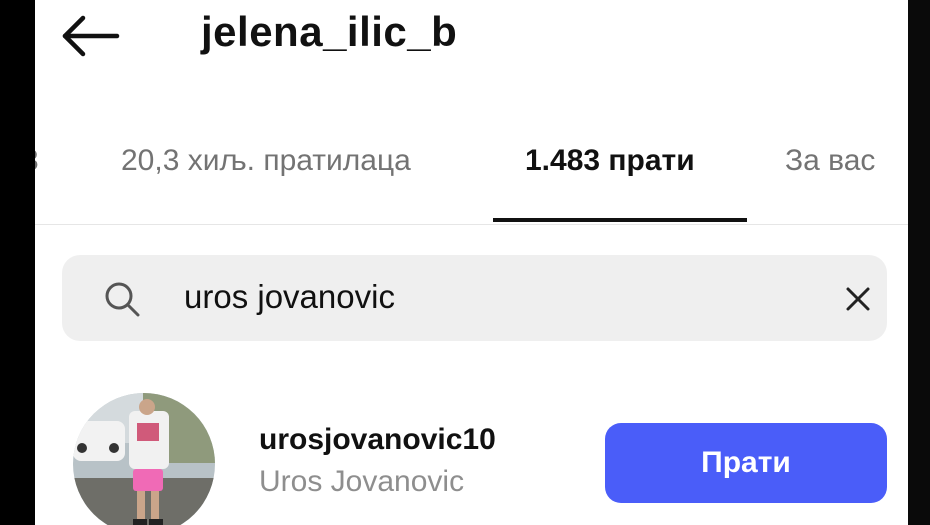 The height and width of the screenshot is (525, 930). What do you see at coordinates (919, 262) in the screenshot?
I see `right-edge` at bounding box center [919, 262].